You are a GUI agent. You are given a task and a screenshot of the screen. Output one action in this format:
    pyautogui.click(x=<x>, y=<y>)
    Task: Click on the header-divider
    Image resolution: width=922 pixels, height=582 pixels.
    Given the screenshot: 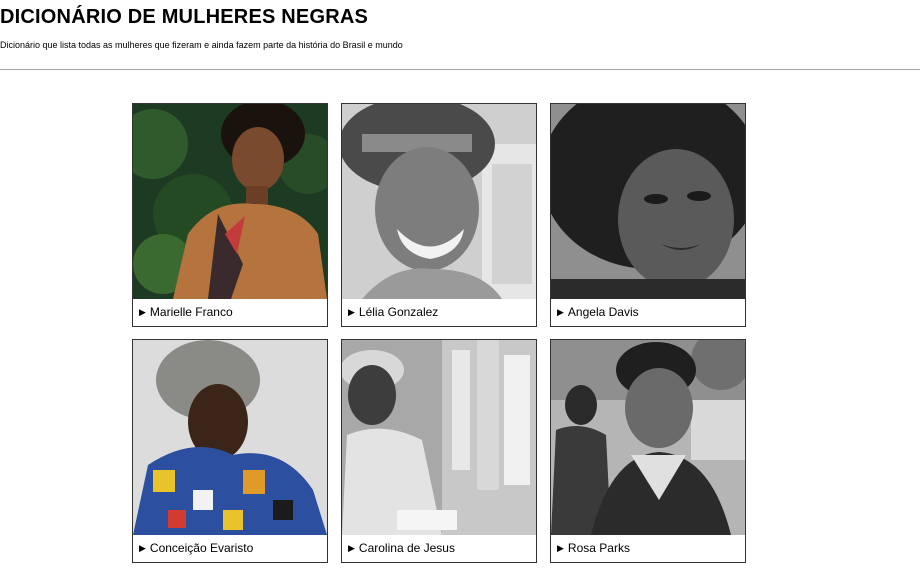 What is the action you would take?
    pyautogui.click(x=460, y=69)
    